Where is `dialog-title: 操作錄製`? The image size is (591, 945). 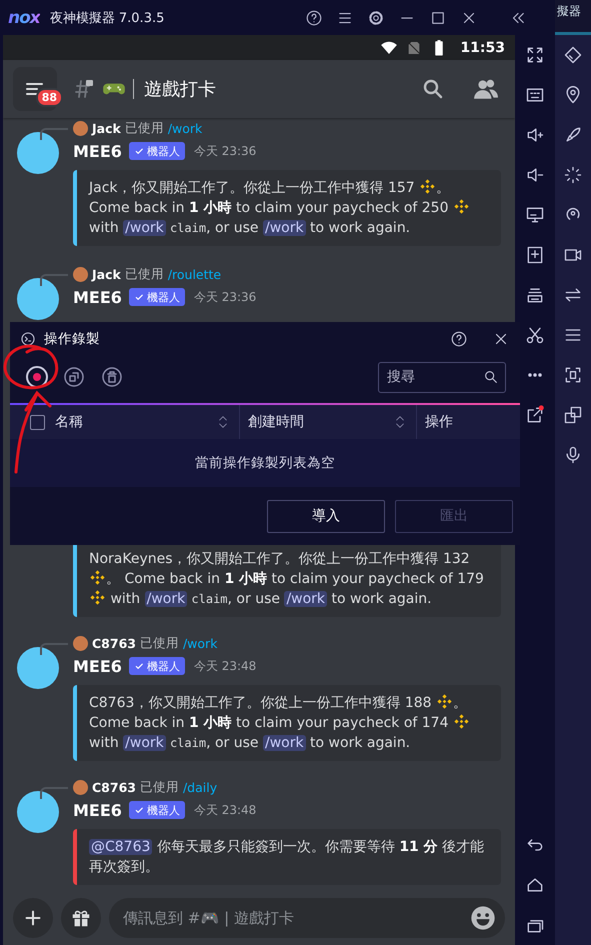 dialog-title: 操作錄製 is located at coordinates (72, 339).